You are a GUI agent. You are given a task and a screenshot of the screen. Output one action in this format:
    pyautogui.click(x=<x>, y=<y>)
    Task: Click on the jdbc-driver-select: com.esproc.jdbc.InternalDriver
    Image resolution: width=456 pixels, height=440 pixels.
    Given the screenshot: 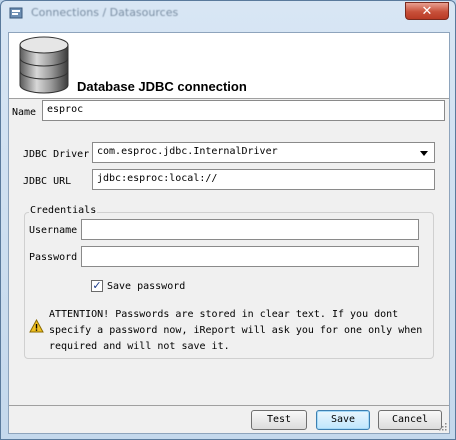 What is the action you would take?
    pyautogui.click(x=263, y=152)
    